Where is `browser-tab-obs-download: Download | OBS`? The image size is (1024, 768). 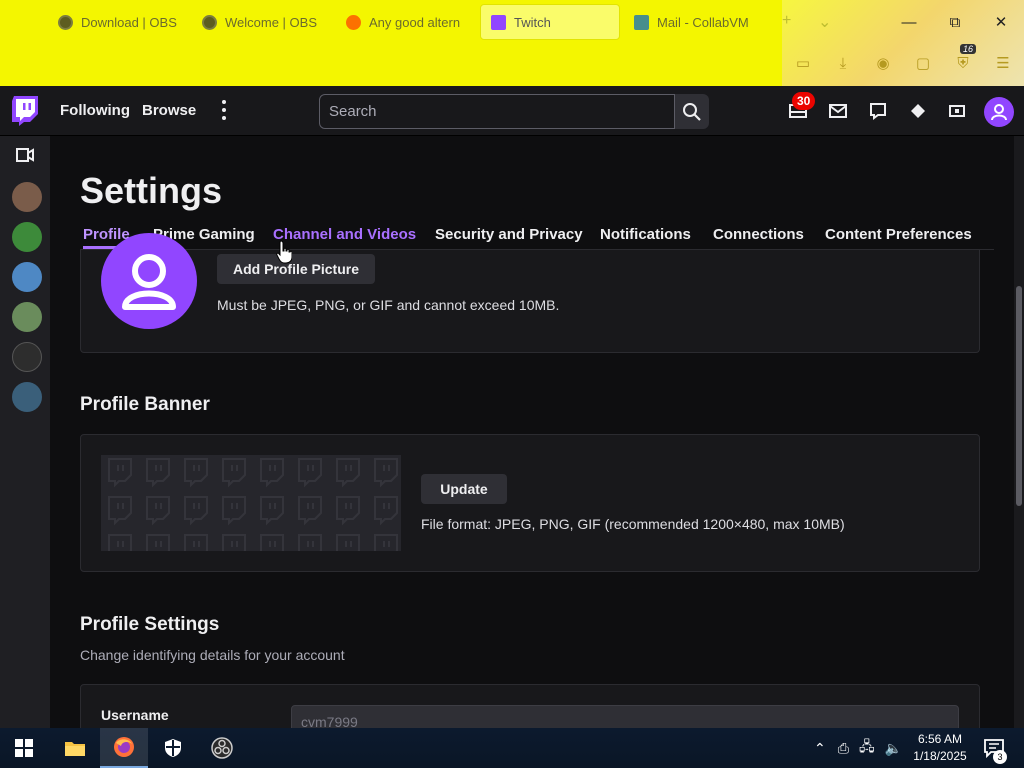
browser-tab-obs-download: Download | OBS is located at coordinates (118, 22).